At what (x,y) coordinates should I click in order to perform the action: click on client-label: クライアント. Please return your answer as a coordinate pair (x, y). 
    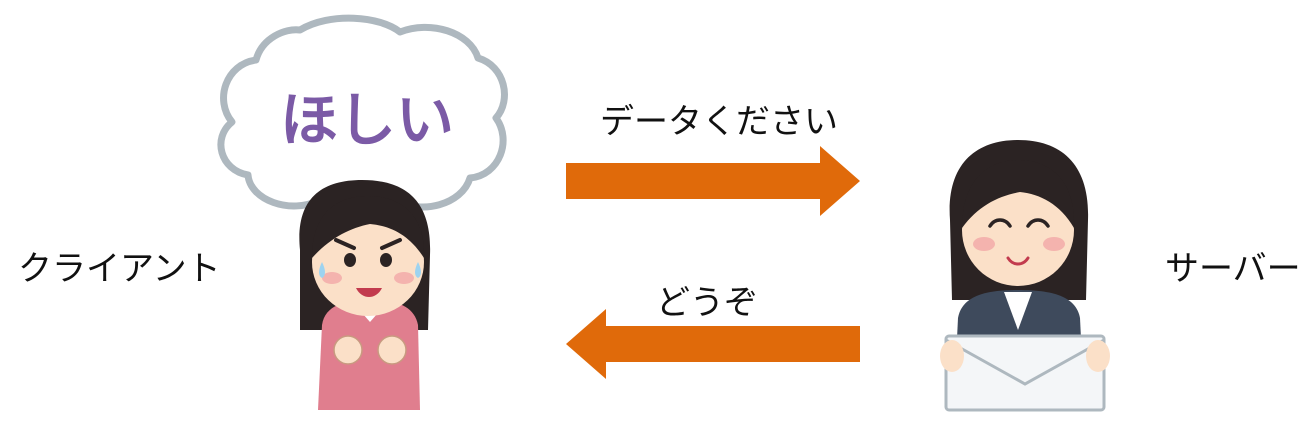
    Looking at the image, I should click on (119, 269).